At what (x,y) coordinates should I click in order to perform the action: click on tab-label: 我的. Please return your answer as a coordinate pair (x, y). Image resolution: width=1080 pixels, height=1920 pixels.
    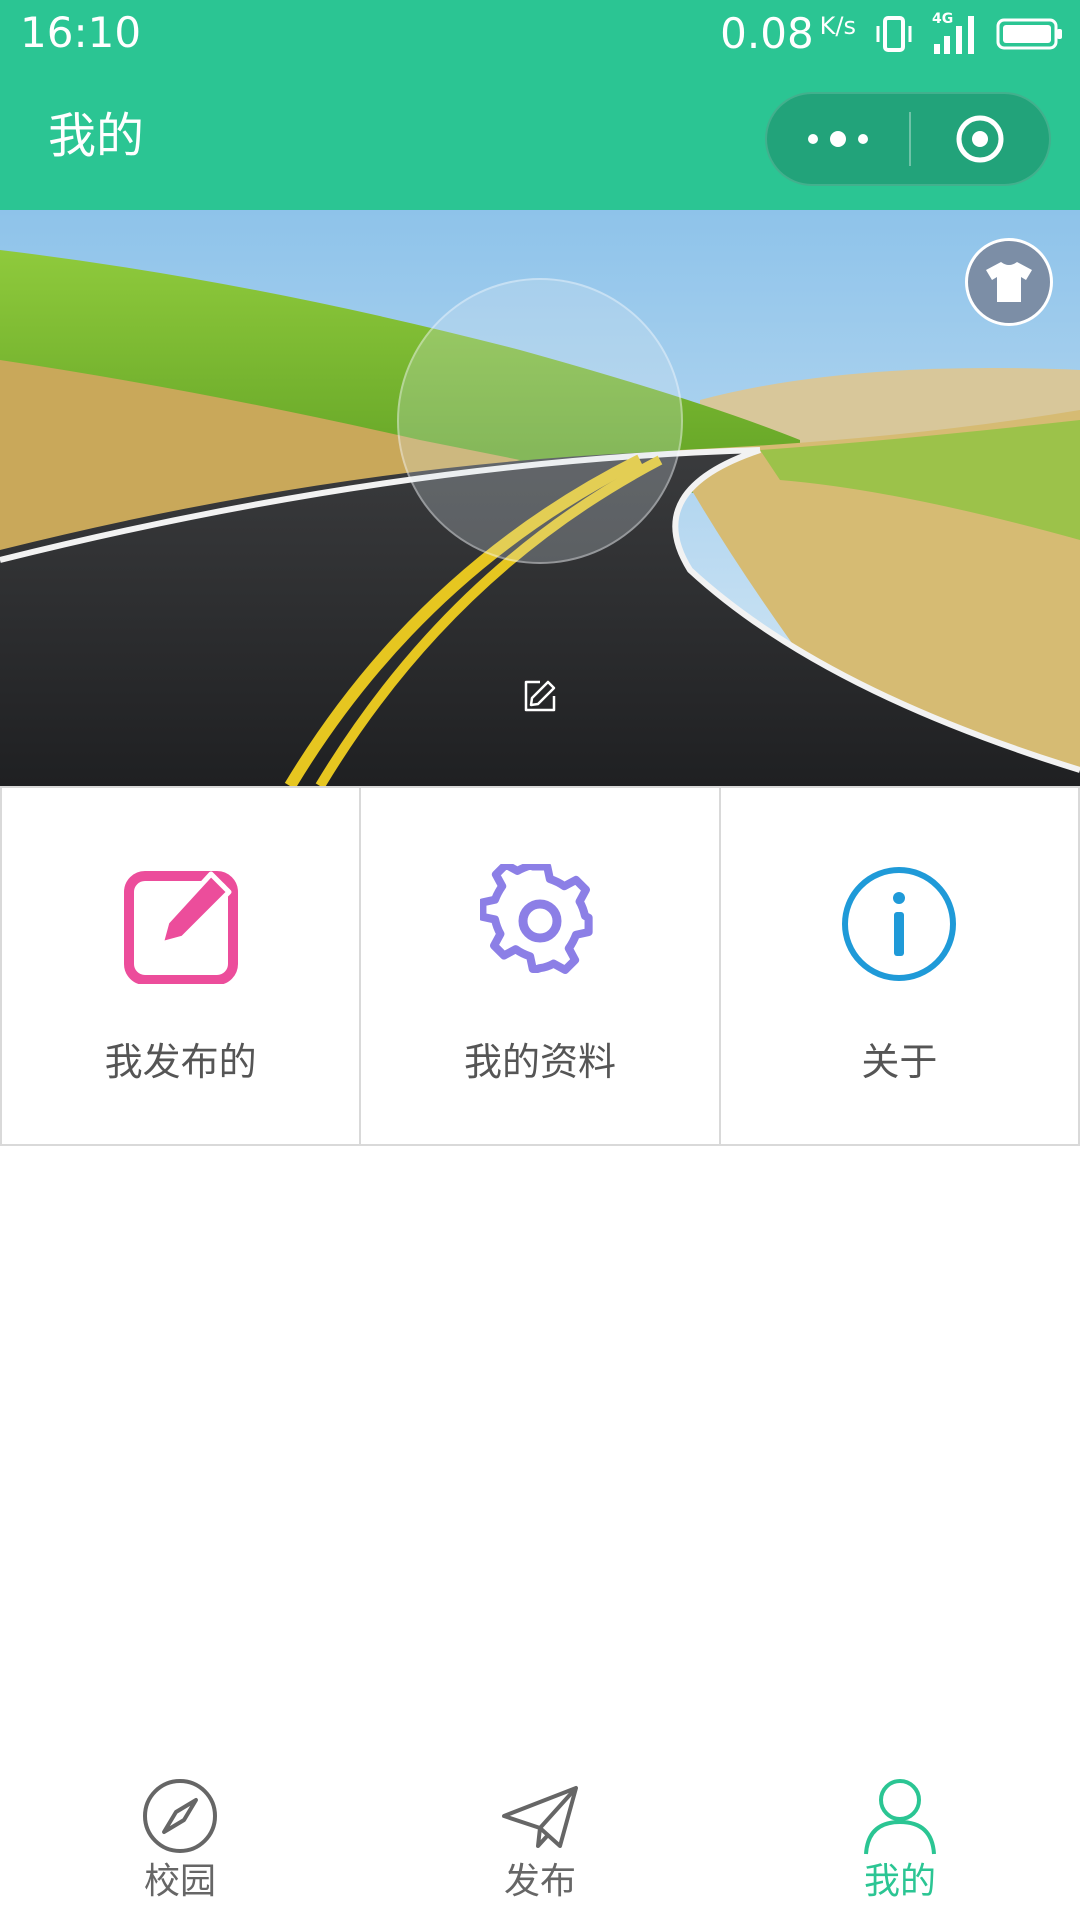
    Looking at the image, I should click on (899, 1881).